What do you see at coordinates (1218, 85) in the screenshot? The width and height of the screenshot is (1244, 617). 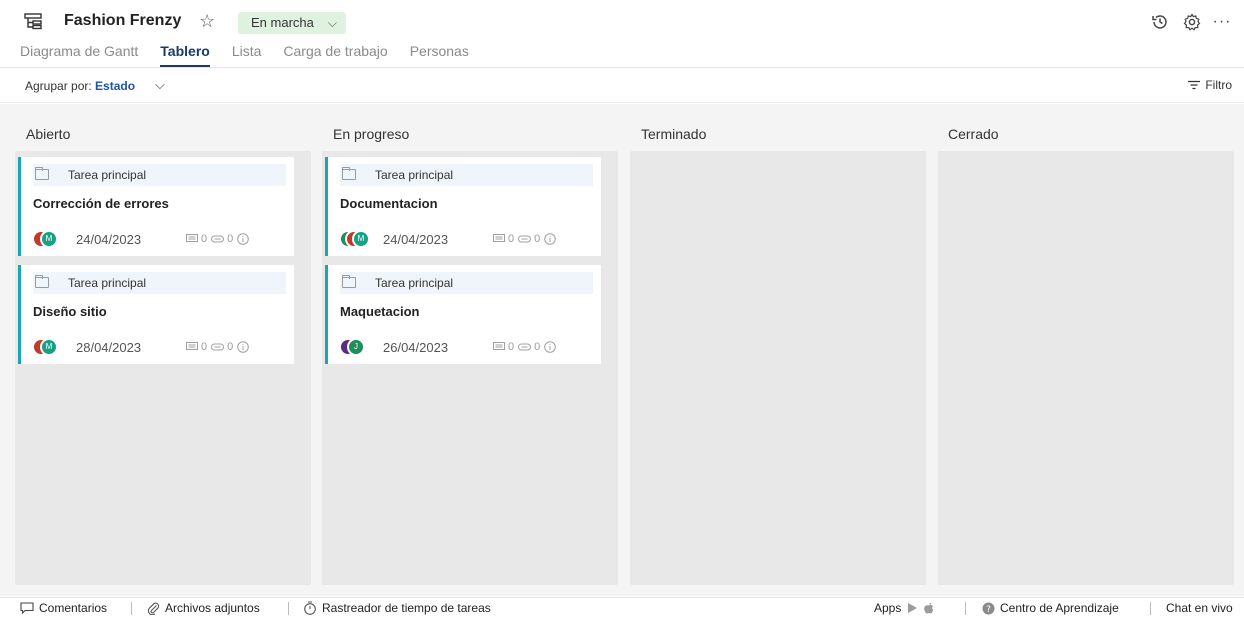 I see `filter-label: Filtro` at bounding box center [1218, 85].